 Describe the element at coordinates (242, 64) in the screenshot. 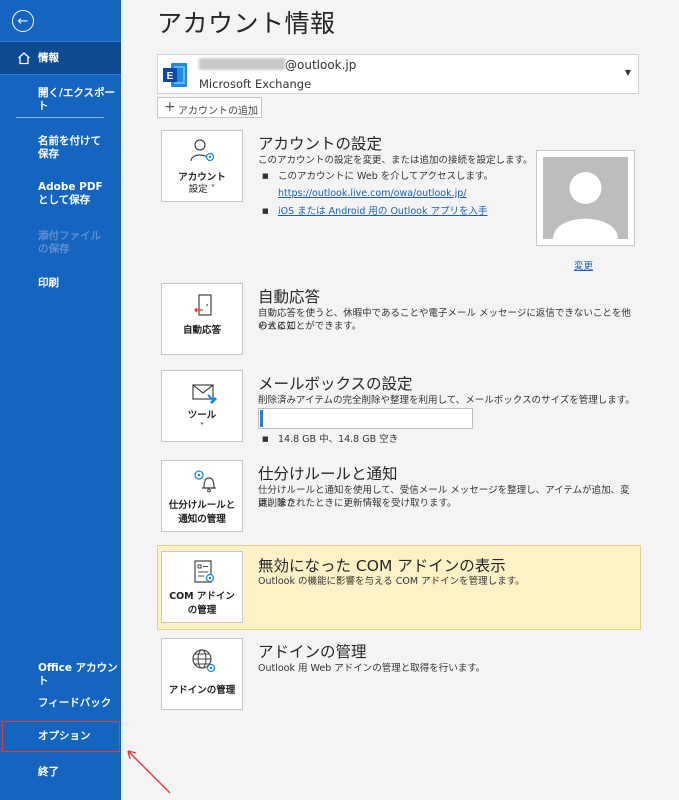

I see `redacted-username` at that location.